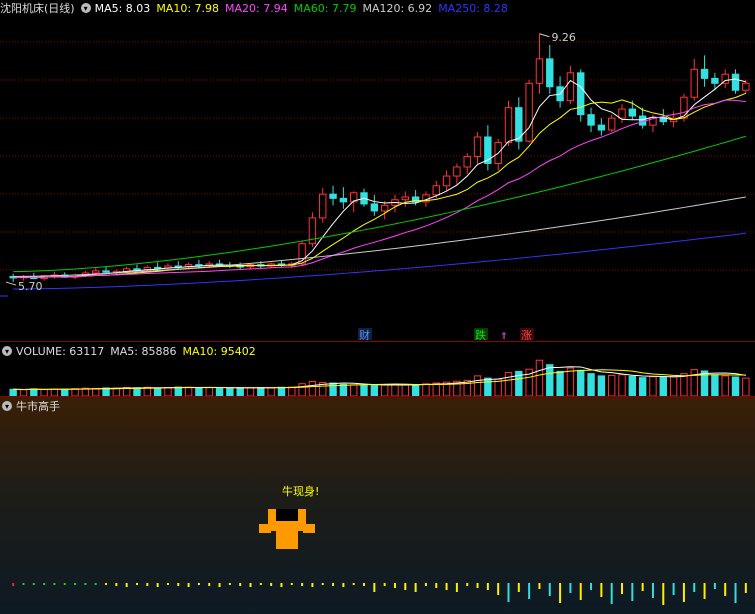 The image size is (755, 614). I want to click on event-marker-text-0: 财, so click(364, 334).